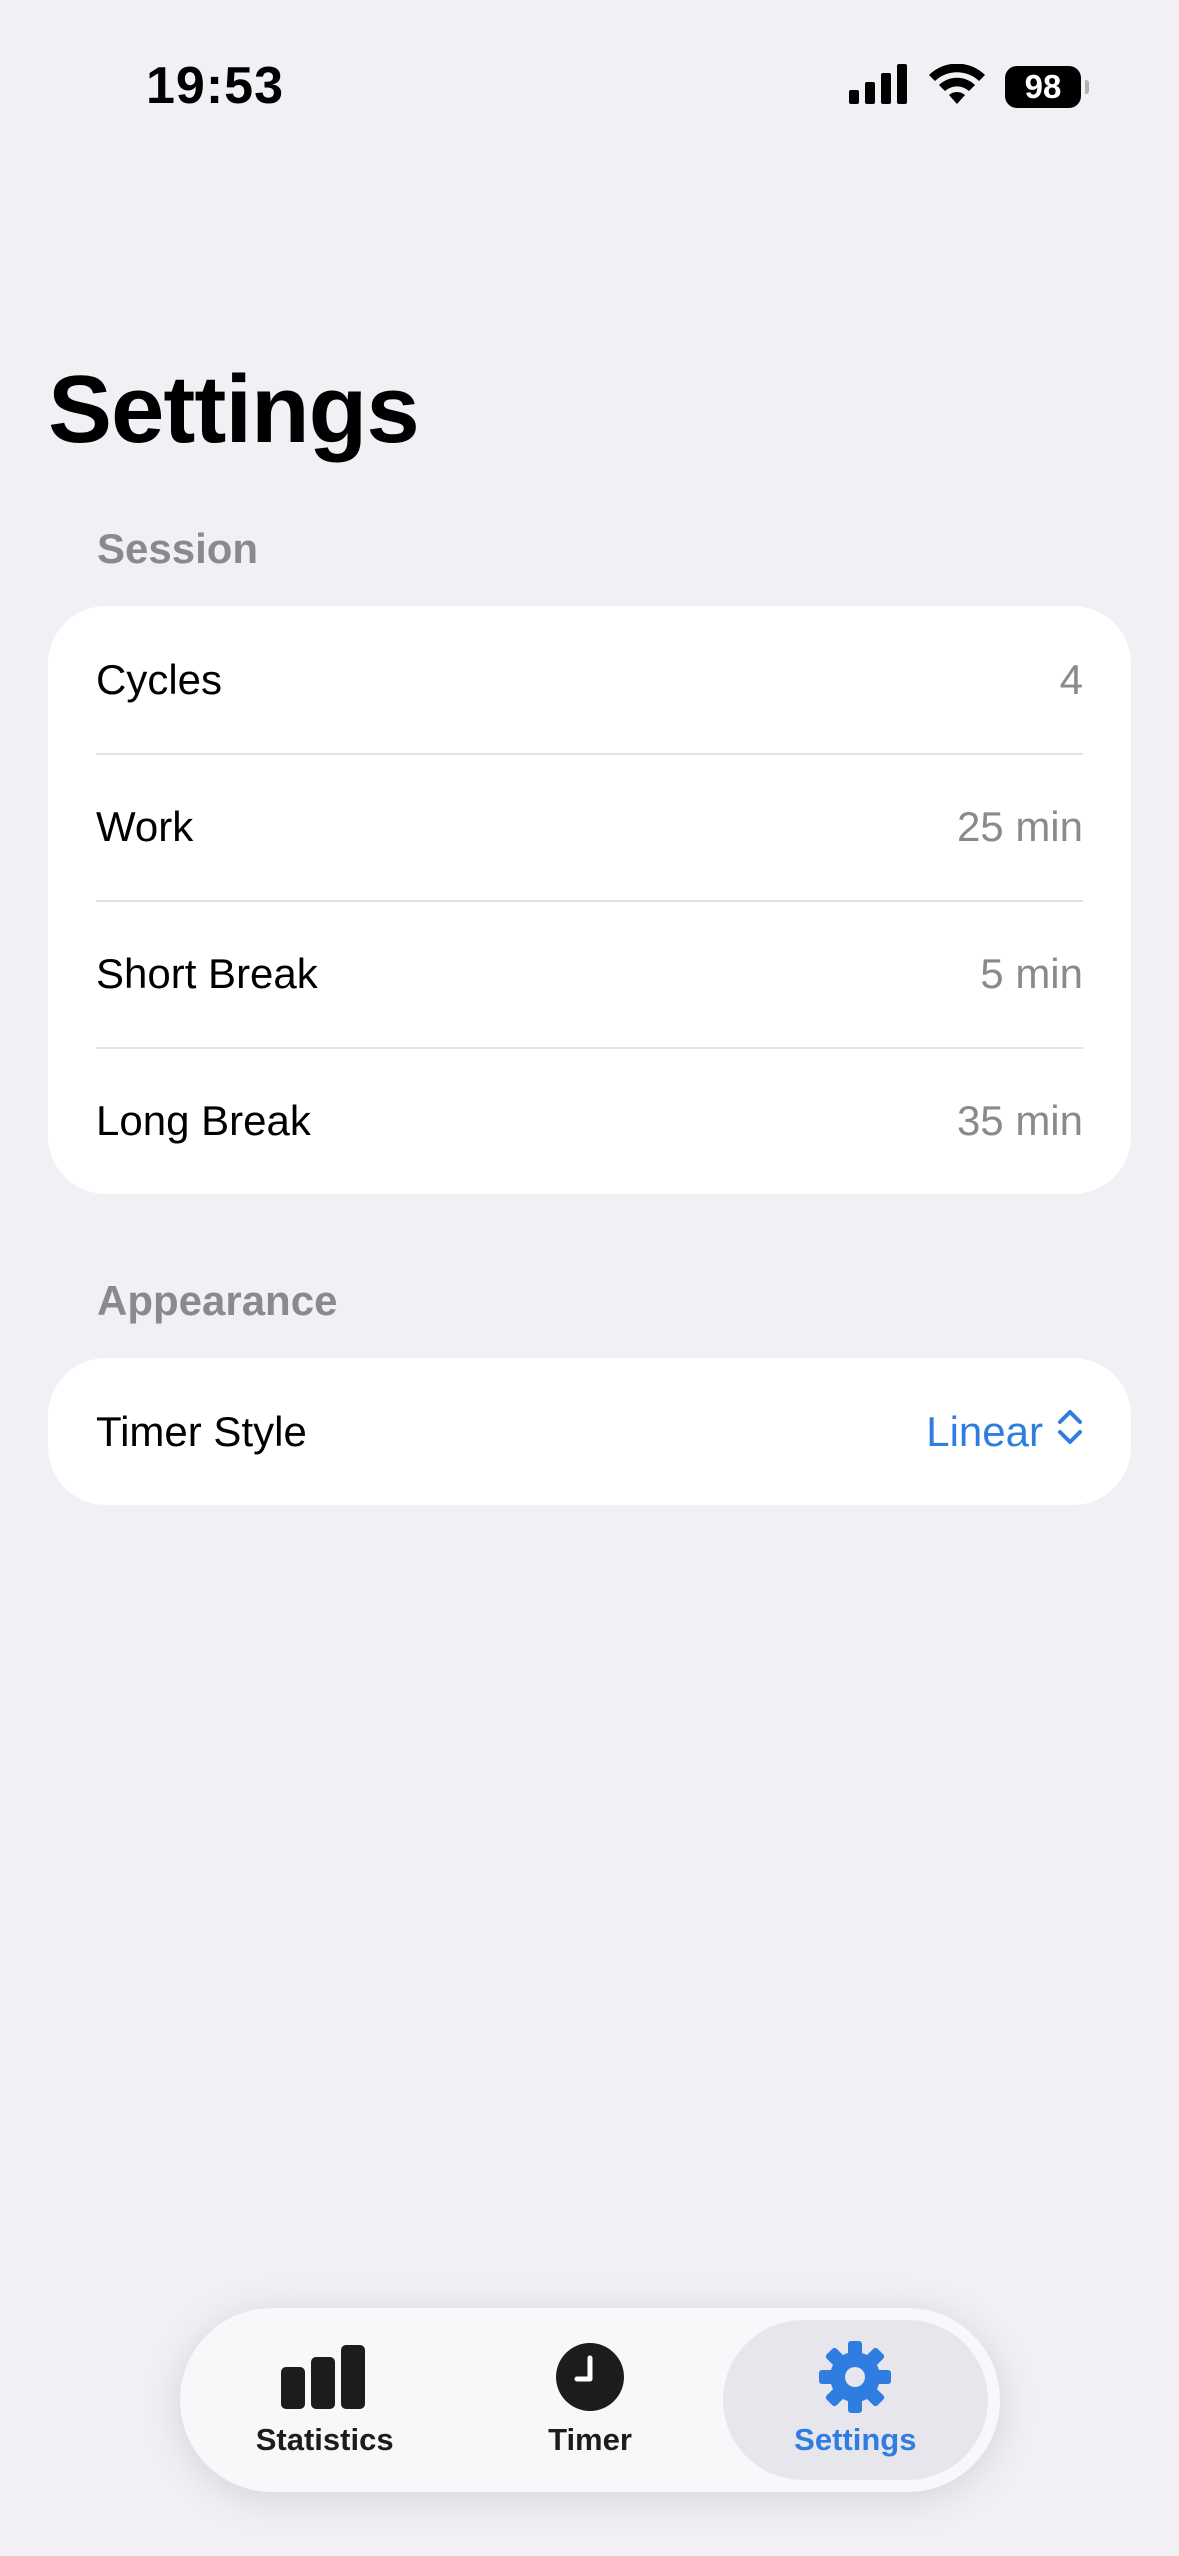  What do you see at coordinates (201, 1431) in the screenshot?
I see `row-label: Timer Style` at bounding box center [201, 1431].